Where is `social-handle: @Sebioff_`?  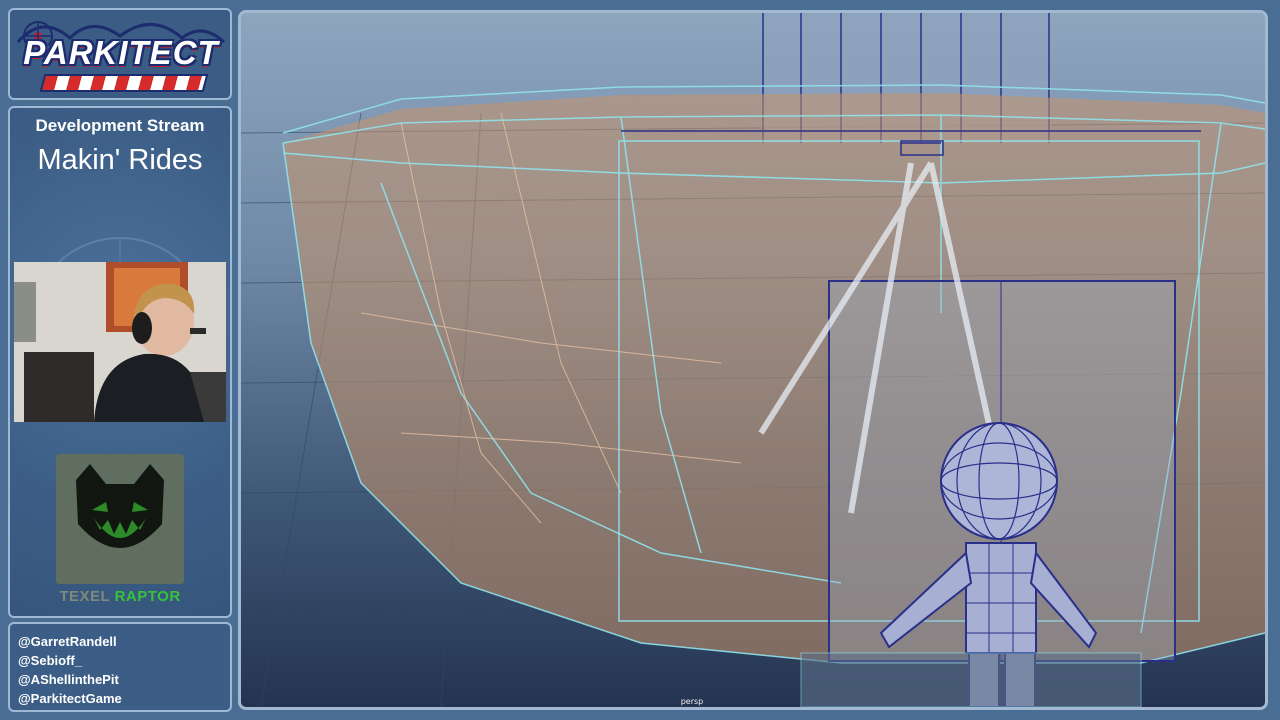 social-handle: @Sebioff_ is located at coordinates (50, 660).